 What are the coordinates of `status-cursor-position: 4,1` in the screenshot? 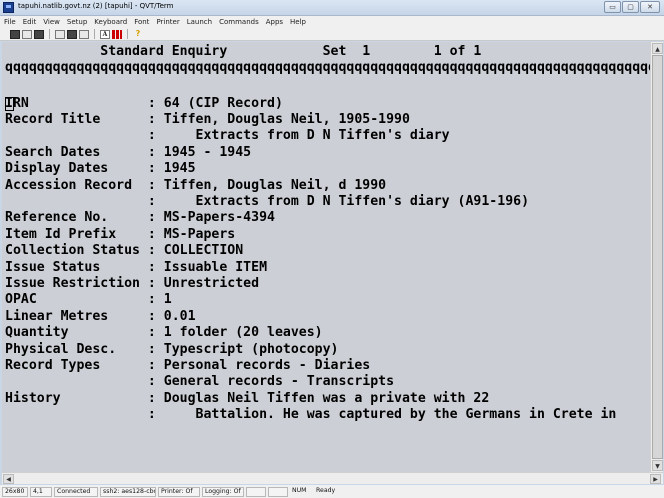 It's located at (41, 491).